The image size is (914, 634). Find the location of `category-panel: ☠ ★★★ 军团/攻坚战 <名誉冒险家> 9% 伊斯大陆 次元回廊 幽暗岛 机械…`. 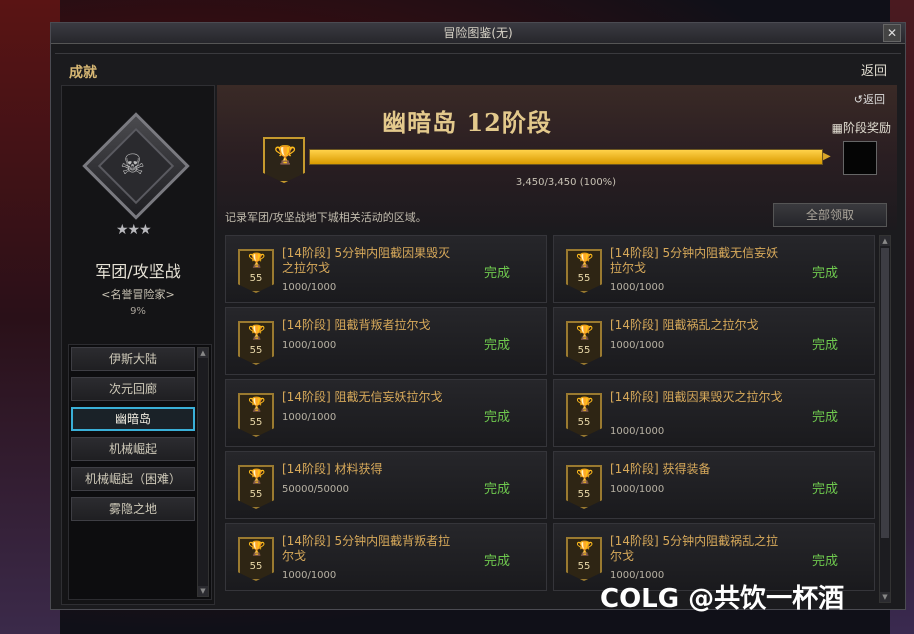

category-panel: ☠ ★★★ 军团/攻坚战 <名誉冒险家> 9% 伊斯大陆 次元回廊 幽暗岛 机械… is located at coordinates (138, 345).